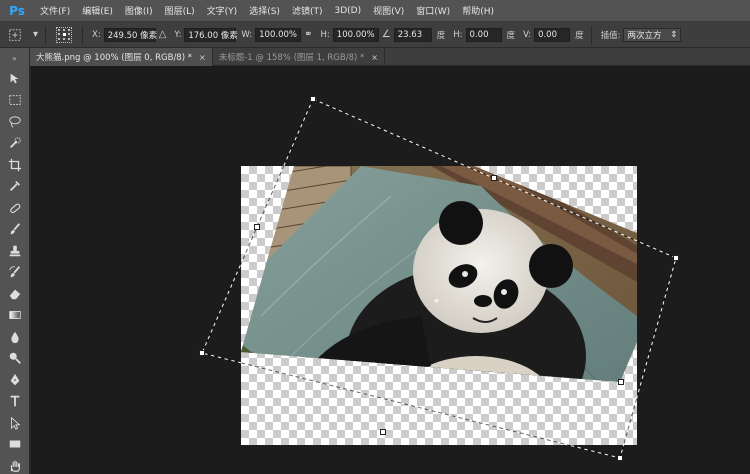  I want to click on y-position-input: 176.00 像素, so click(211, 34).